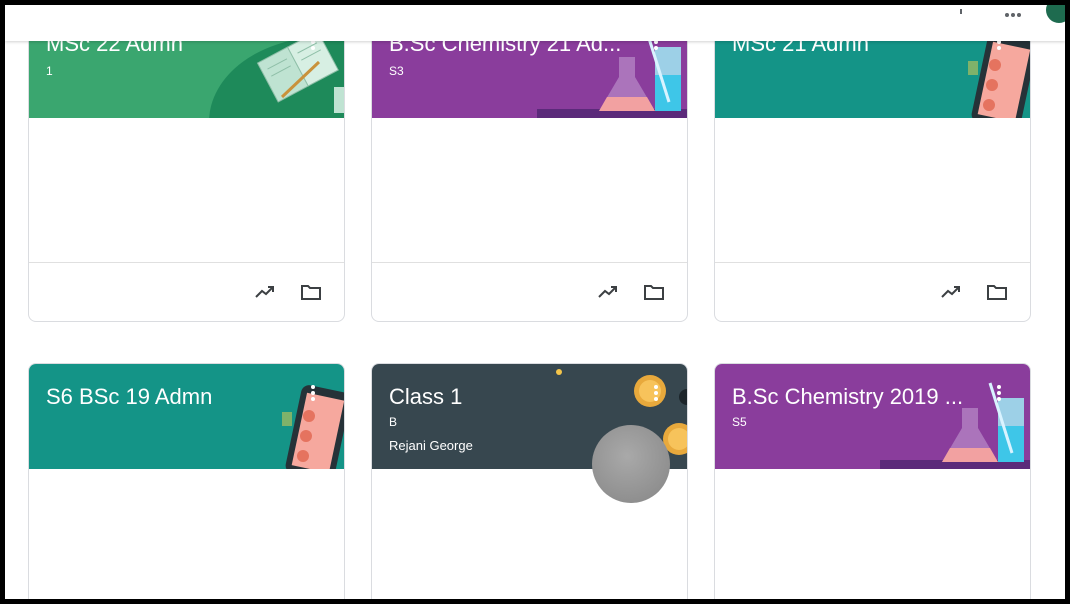  I want to click on account-avatar, so click(1055, 14).